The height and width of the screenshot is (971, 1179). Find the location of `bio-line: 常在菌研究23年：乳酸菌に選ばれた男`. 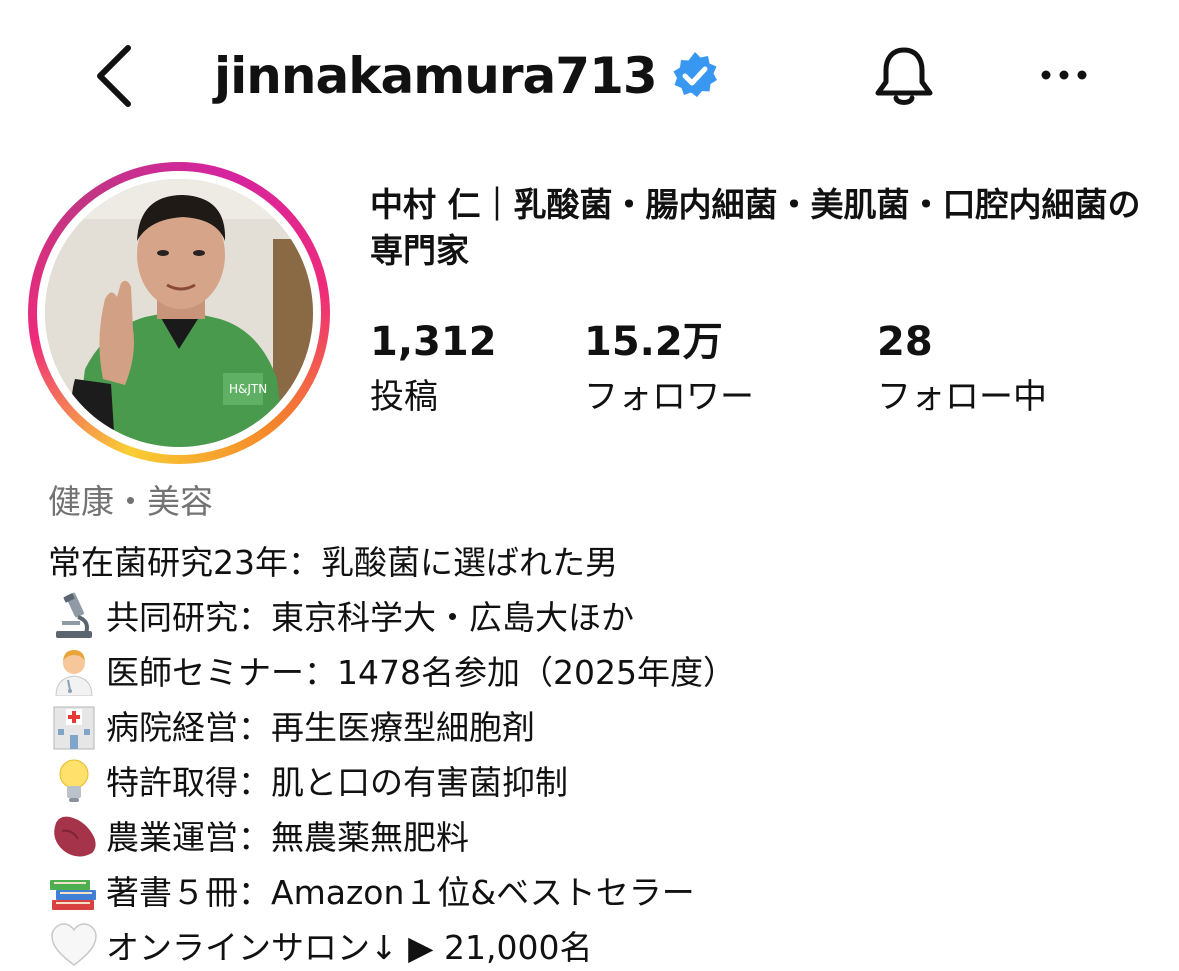

bio-line: 常在菌研究23年：乳酸菌に選ばれた男 is located at coordinates (603, 559).